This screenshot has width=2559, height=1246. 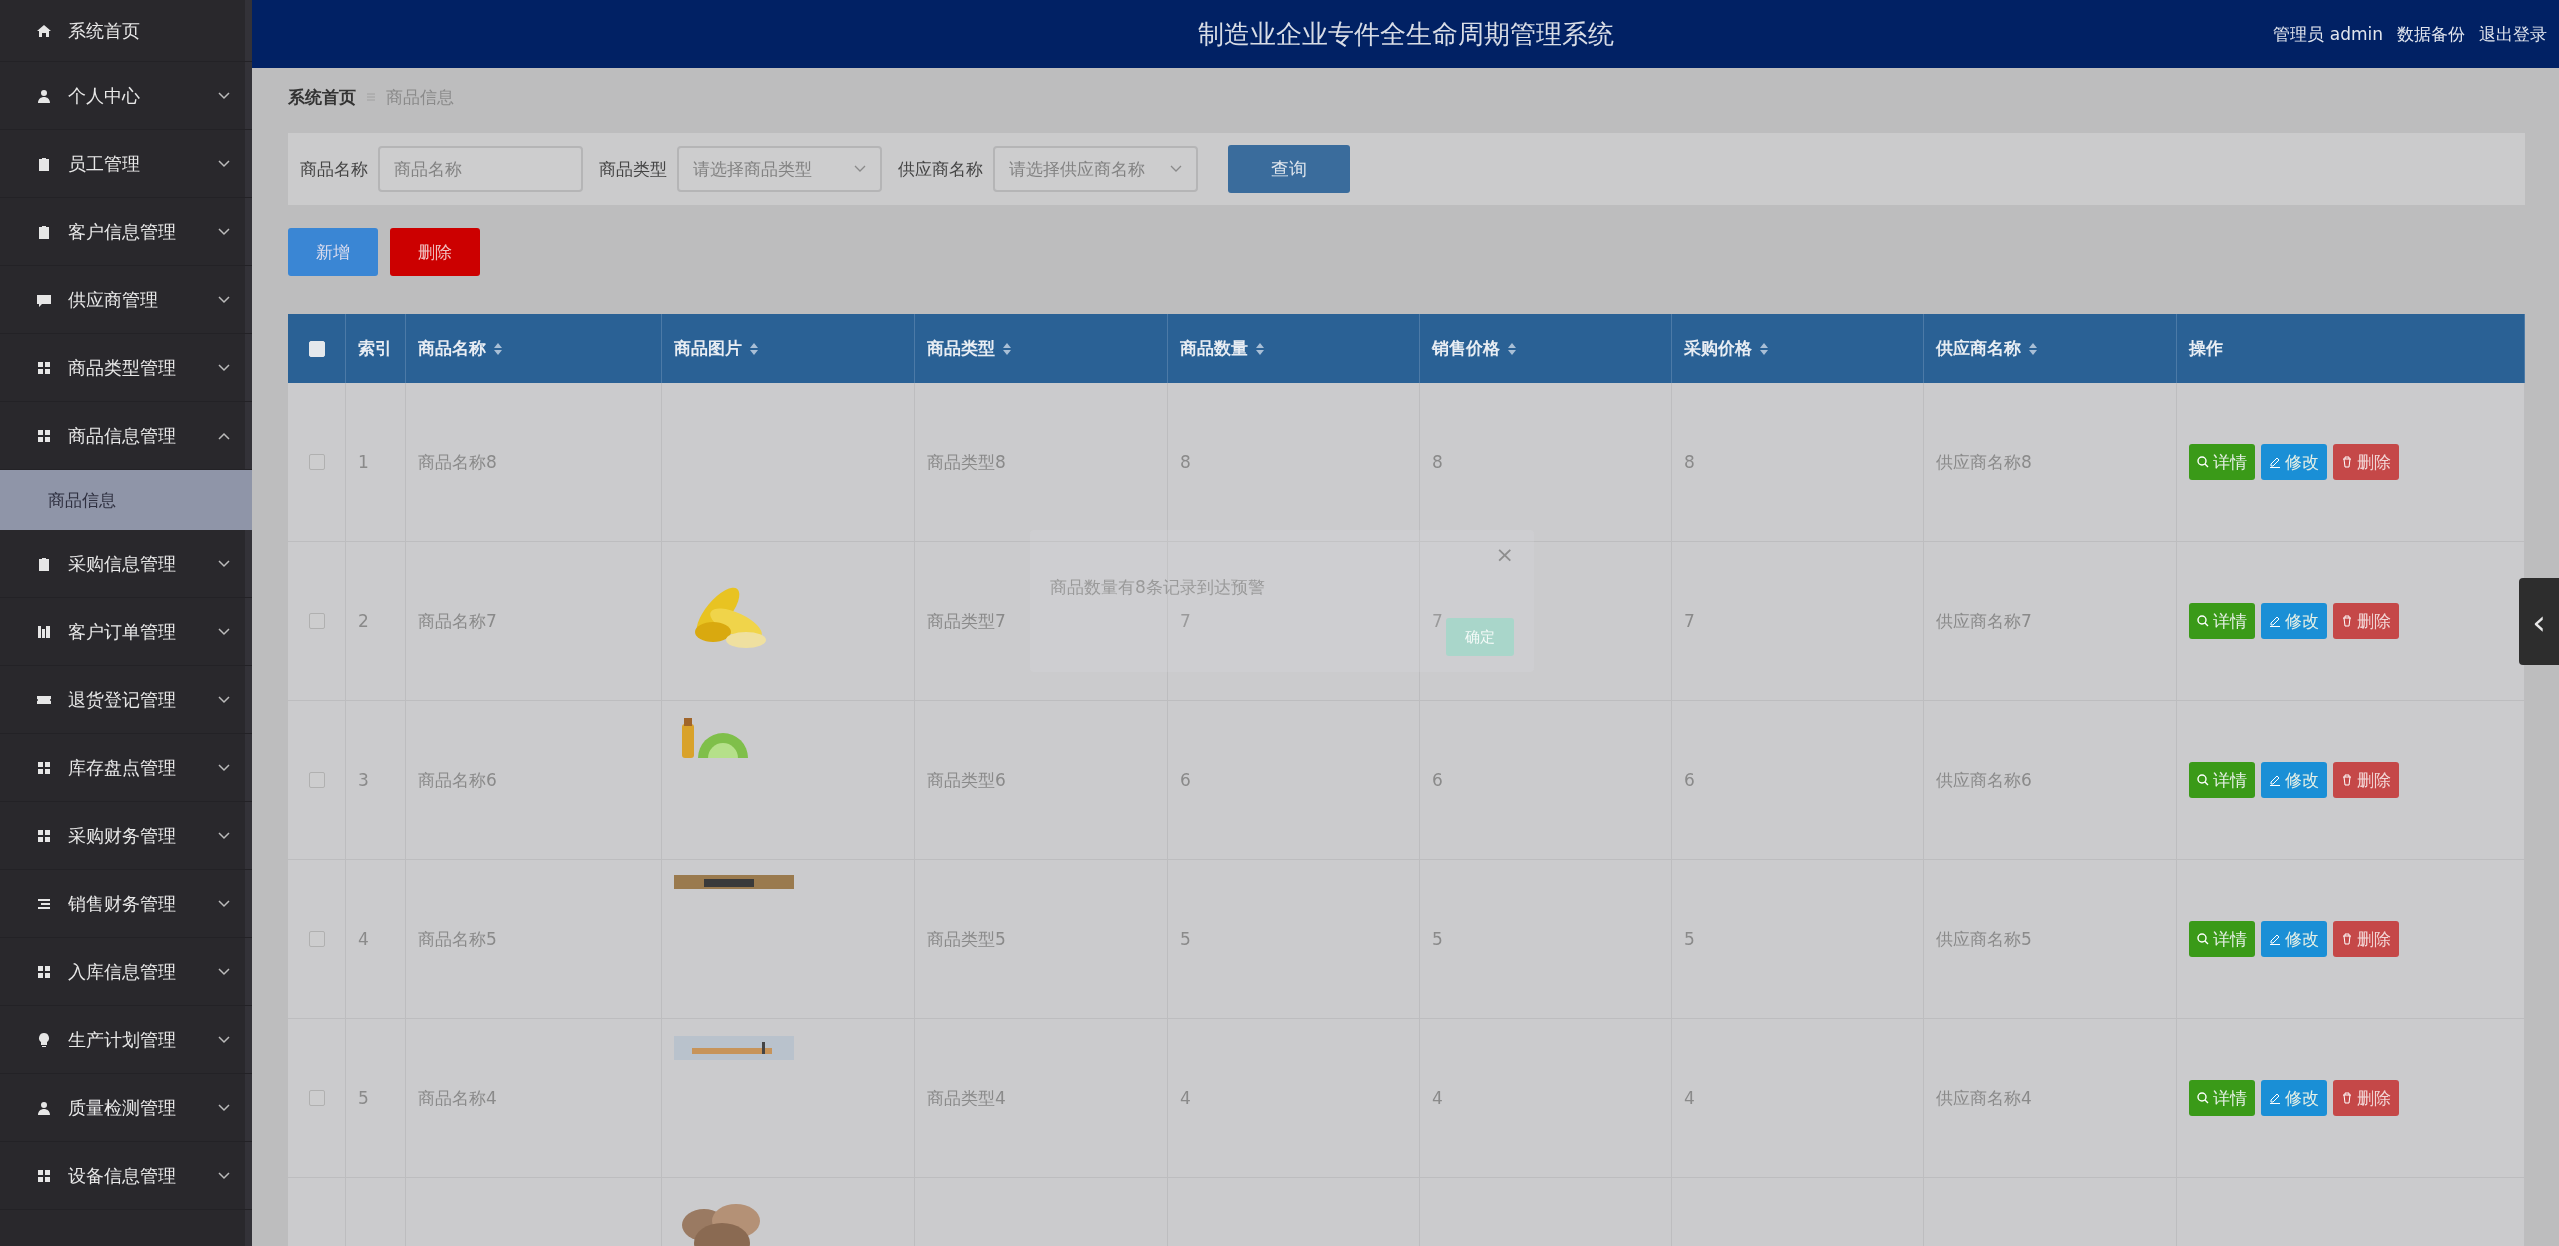 What do you see at coordinates (122, 1039) in the screenshot?
I see `sidebar-label: 生产计划管理` at bounding box center [122, 1039].